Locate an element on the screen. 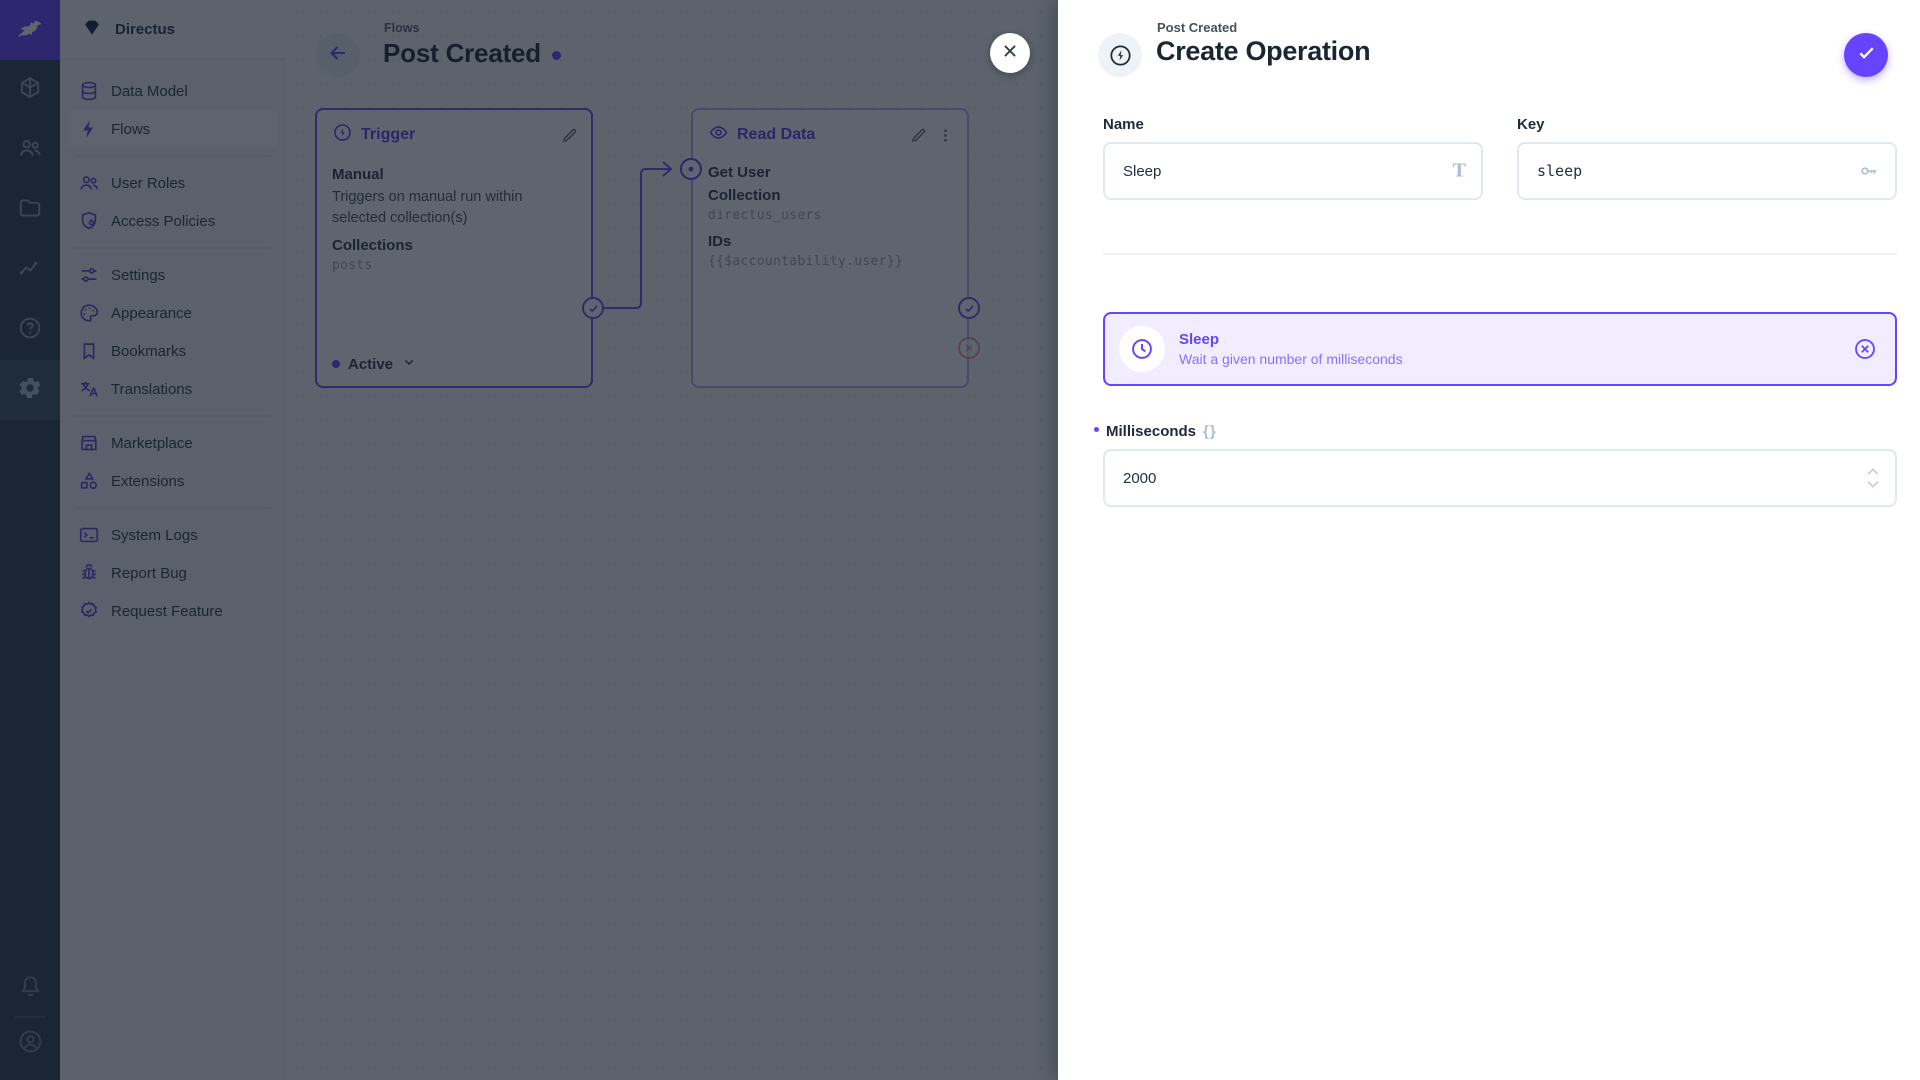  drawer-close-button is located at coordinates (1010, 53).